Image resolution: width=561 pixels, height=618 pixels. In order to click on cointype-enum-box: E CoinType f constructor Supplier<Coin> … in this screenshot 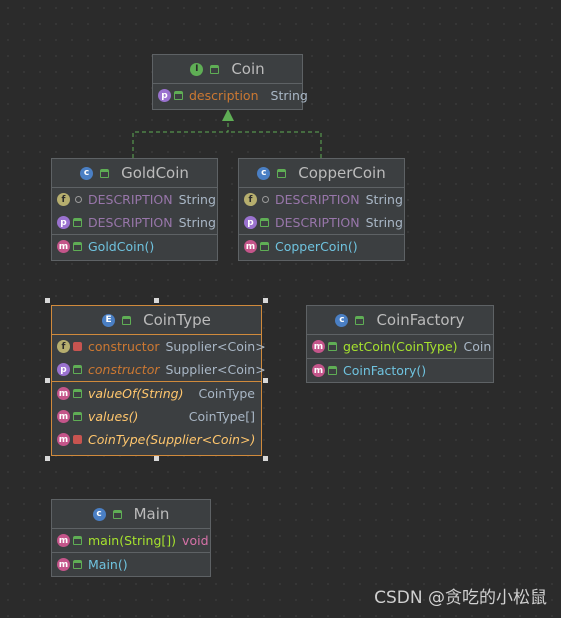, I will do `click(158, 380)`.